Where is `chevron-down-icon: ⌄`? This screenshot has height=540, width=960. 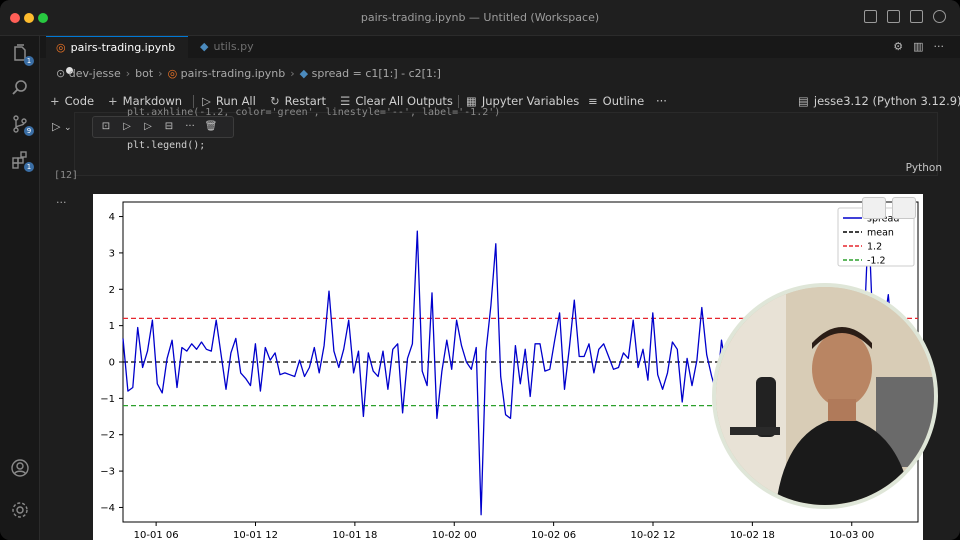
chevron-down-icon: ⌄ is located at coordinates (68, 128).